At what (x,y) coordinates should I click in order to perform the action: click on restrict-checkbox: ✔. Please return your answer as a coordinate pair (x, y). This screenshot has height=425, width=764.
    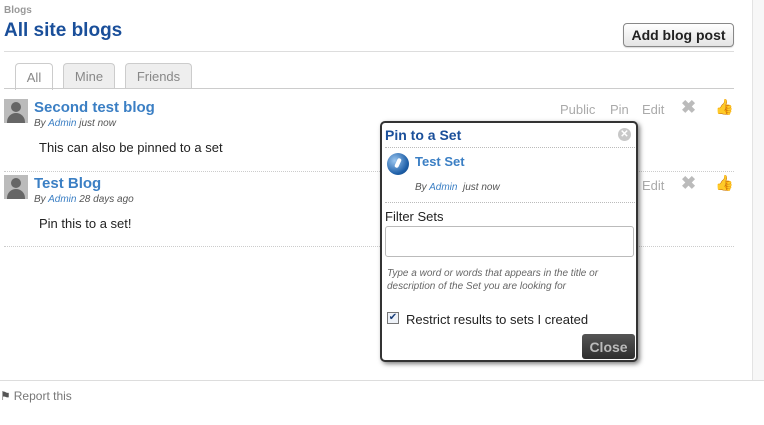
    Looking at the image, I should click on (393, 318).